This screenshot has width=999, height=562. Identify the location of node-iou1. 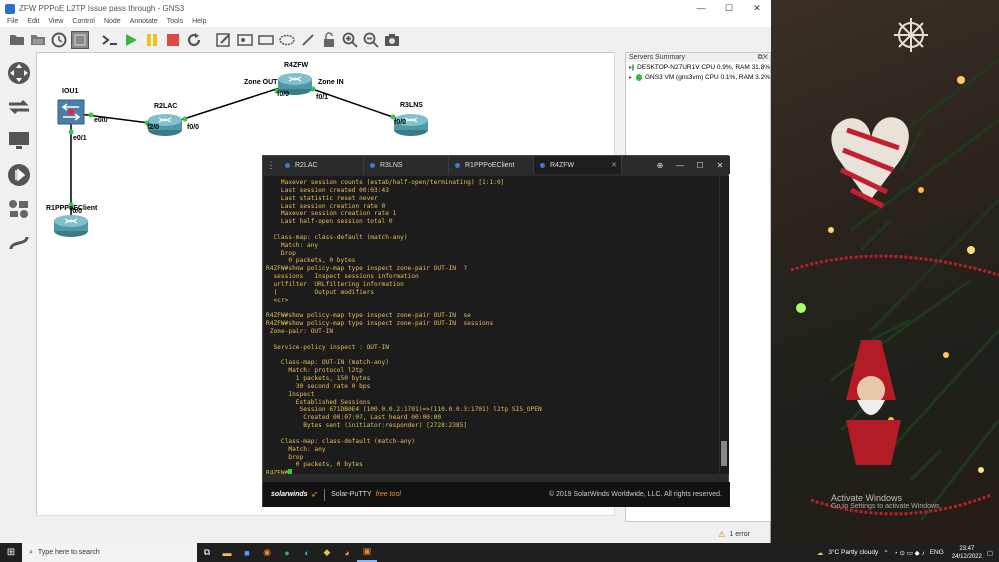
(71, 112).